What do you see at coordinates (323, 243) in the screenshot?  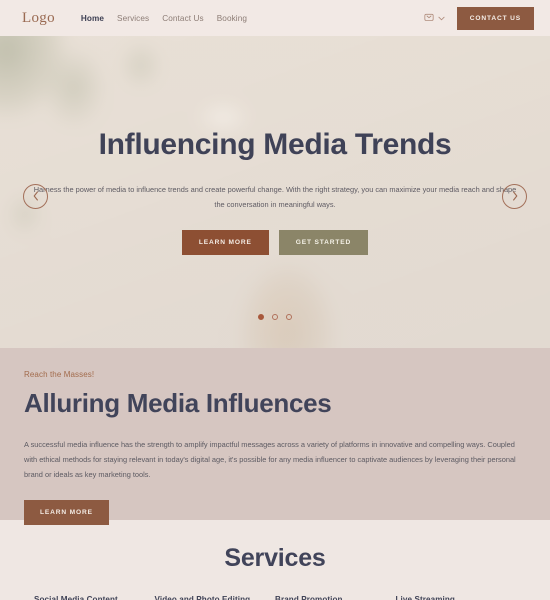 I see `hero-get-started-button: GET STARTED` at bounding box center [323, 243].